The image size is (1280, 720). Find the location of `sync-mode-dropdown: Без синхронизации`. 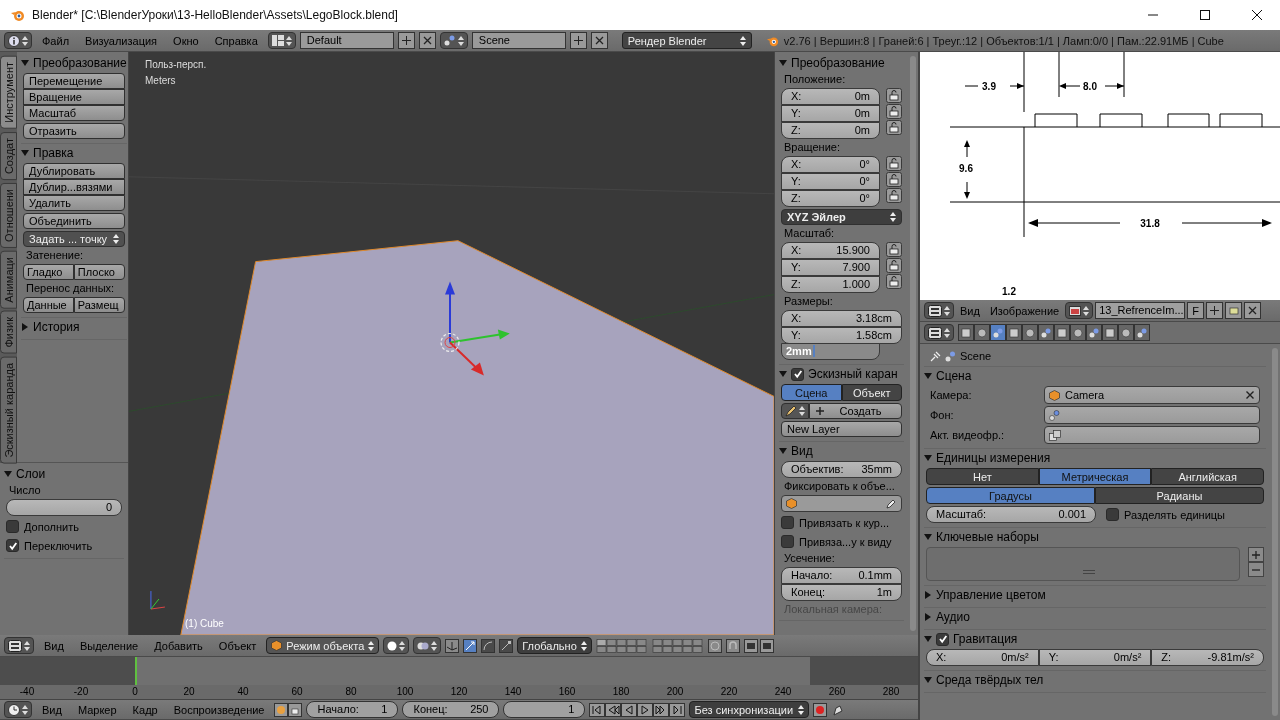

sync-mode-dropdown: Без синхронизации is located at coordinates (749, 709).